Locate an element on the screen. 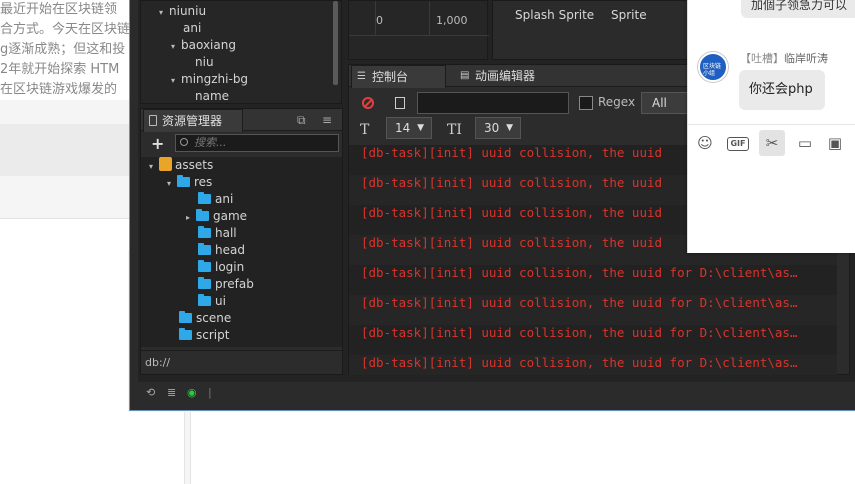  regex-label: Regex is located at coordinates (617, 102).